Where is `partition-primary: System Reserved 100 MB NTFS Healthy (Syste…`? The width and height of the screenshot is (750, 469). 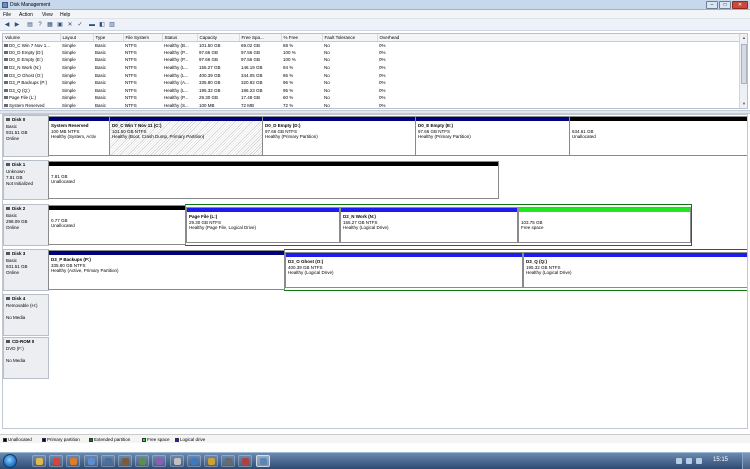 partition-primary: System Reserved 100 MB NTFS Healthy (Syste… is located at coordinates (79, 136).